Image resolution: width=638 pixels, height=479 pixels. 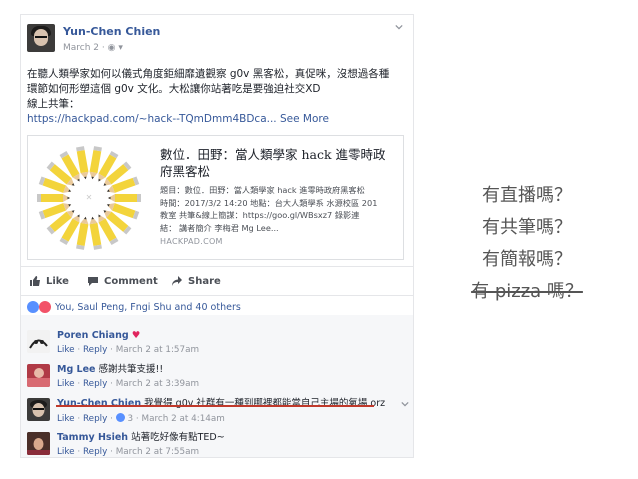 I want to click on comment-meta: Like · Reply · March 2 at 7:55am, so click(x=128, y=452).